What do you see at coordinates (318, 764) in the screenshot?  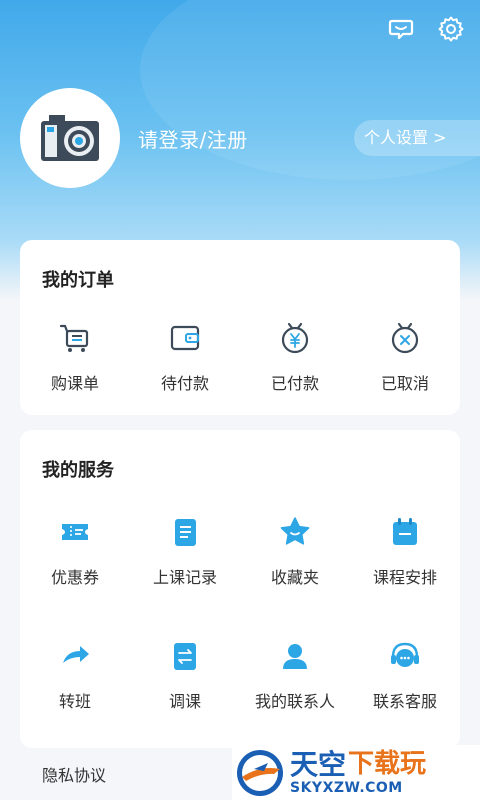 I see `watermark-main-text: 天空` at bounding box center [318, 764].